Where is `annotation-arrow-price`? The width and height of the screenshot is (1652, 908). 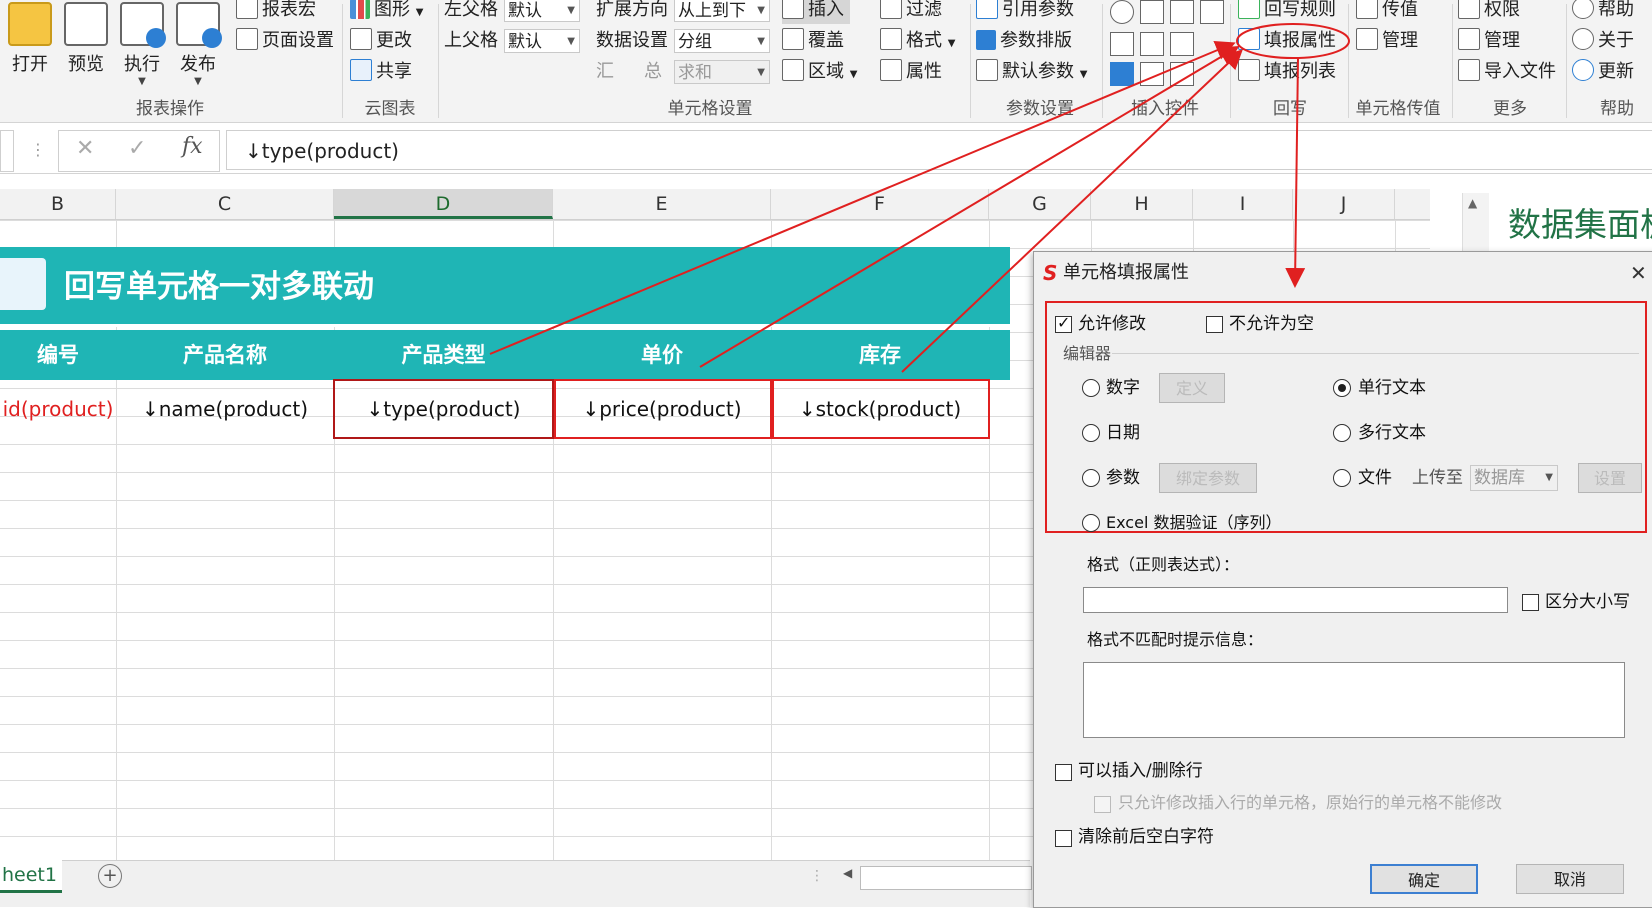 annotation-arrow-price is located at coordinates (969, 206).